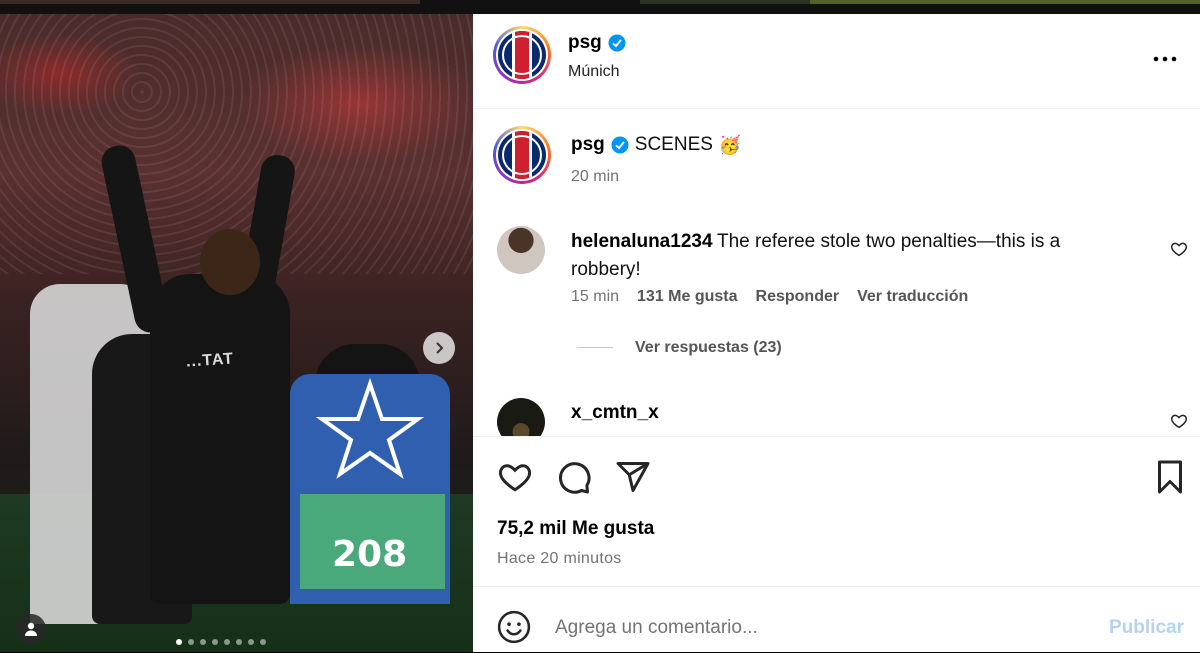  Describe the element at coordinates (912, 297) in the screenshot. I see `translate-button: Ver traducción` at that location.